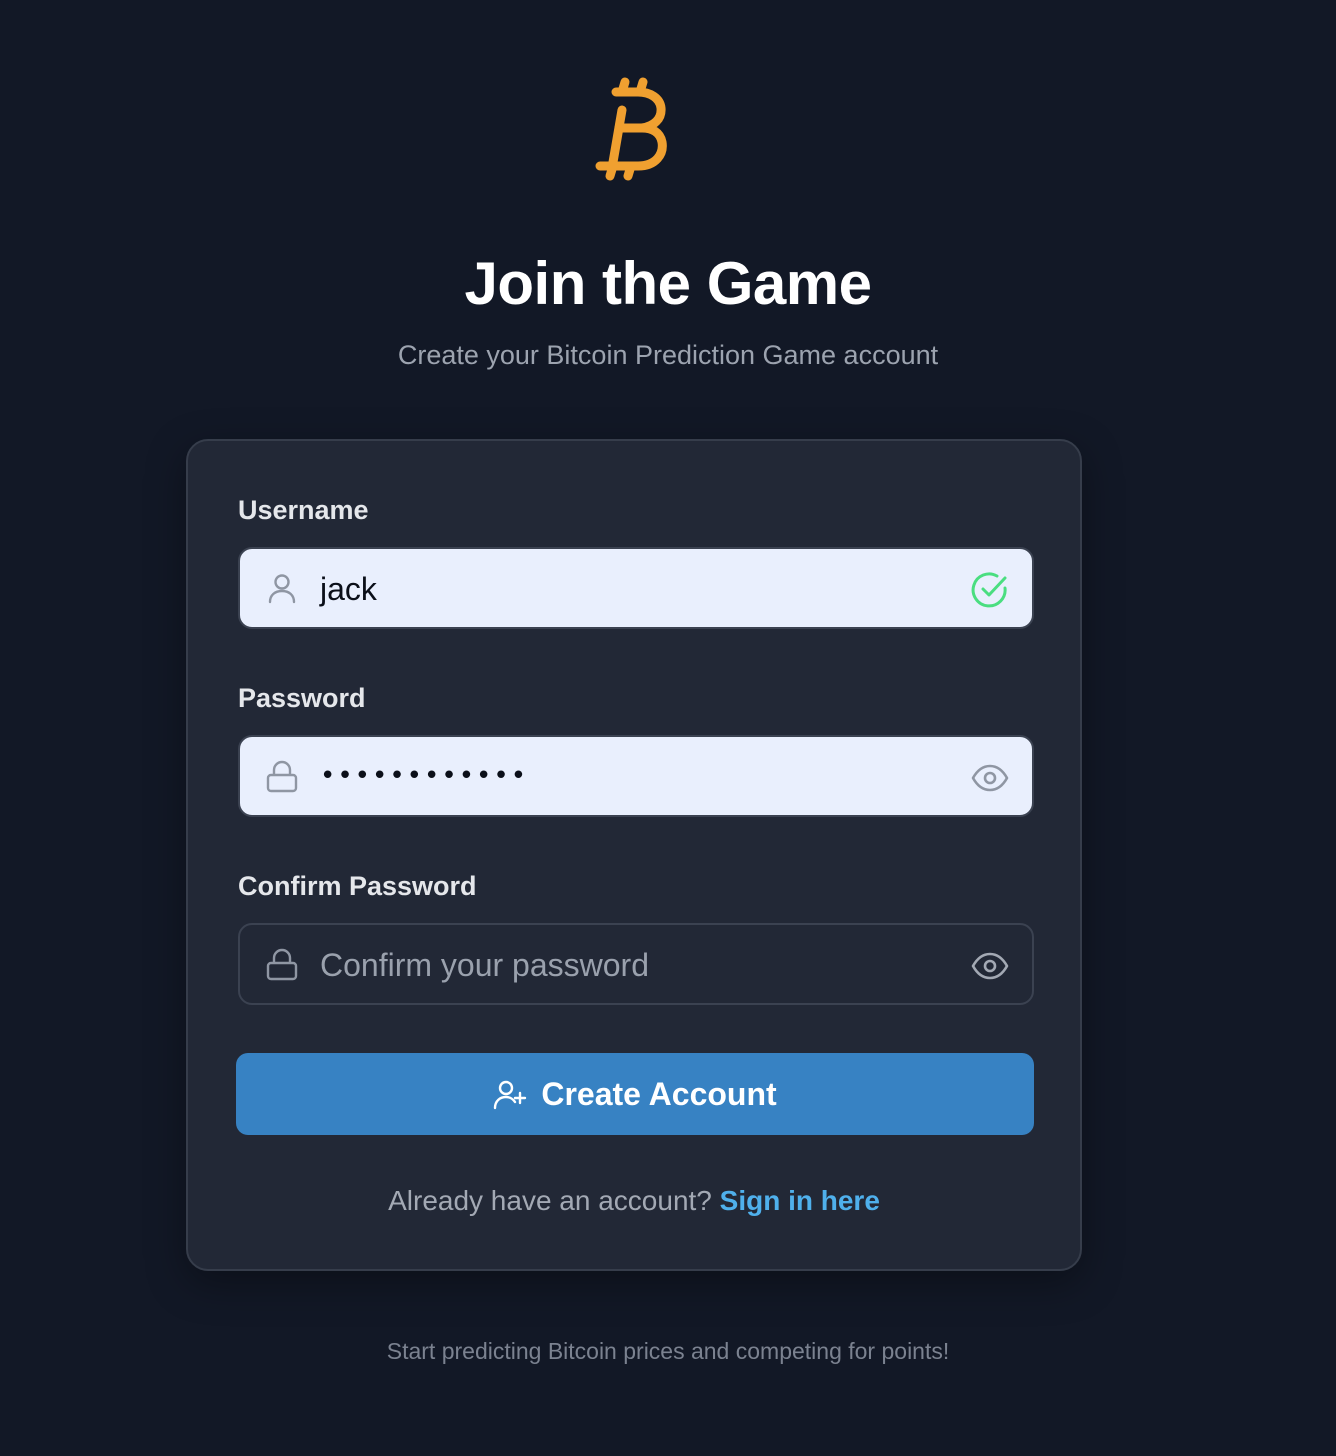 The width and height of the screenshot is (1336, 1456). What do you see at coordinates (348, 589) in the screenshot?
I see `username-value: jack` at bounding box center [348, 589].